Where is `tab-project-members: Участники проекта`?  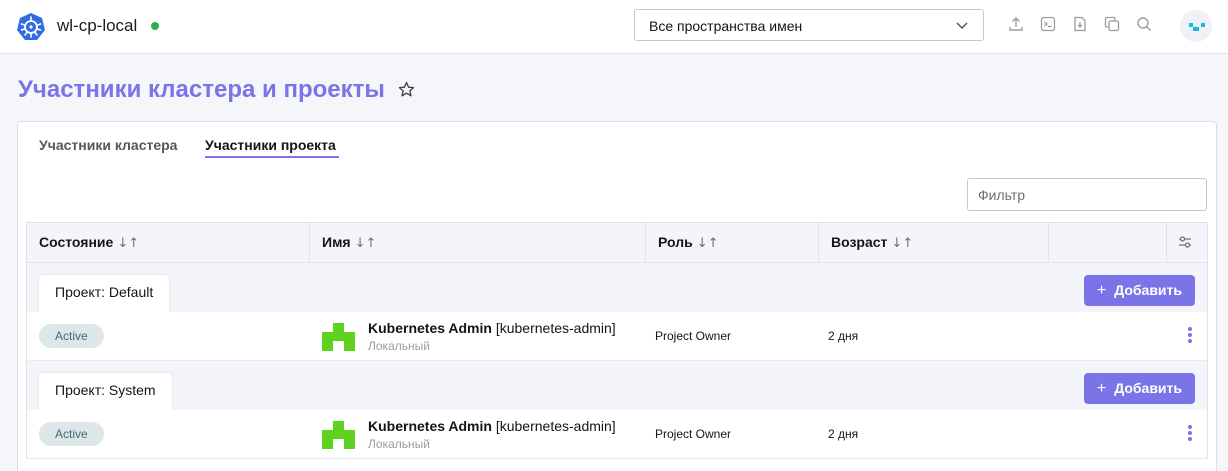 tab-project-members: Участники проекта is located at coordinates (270, 145).